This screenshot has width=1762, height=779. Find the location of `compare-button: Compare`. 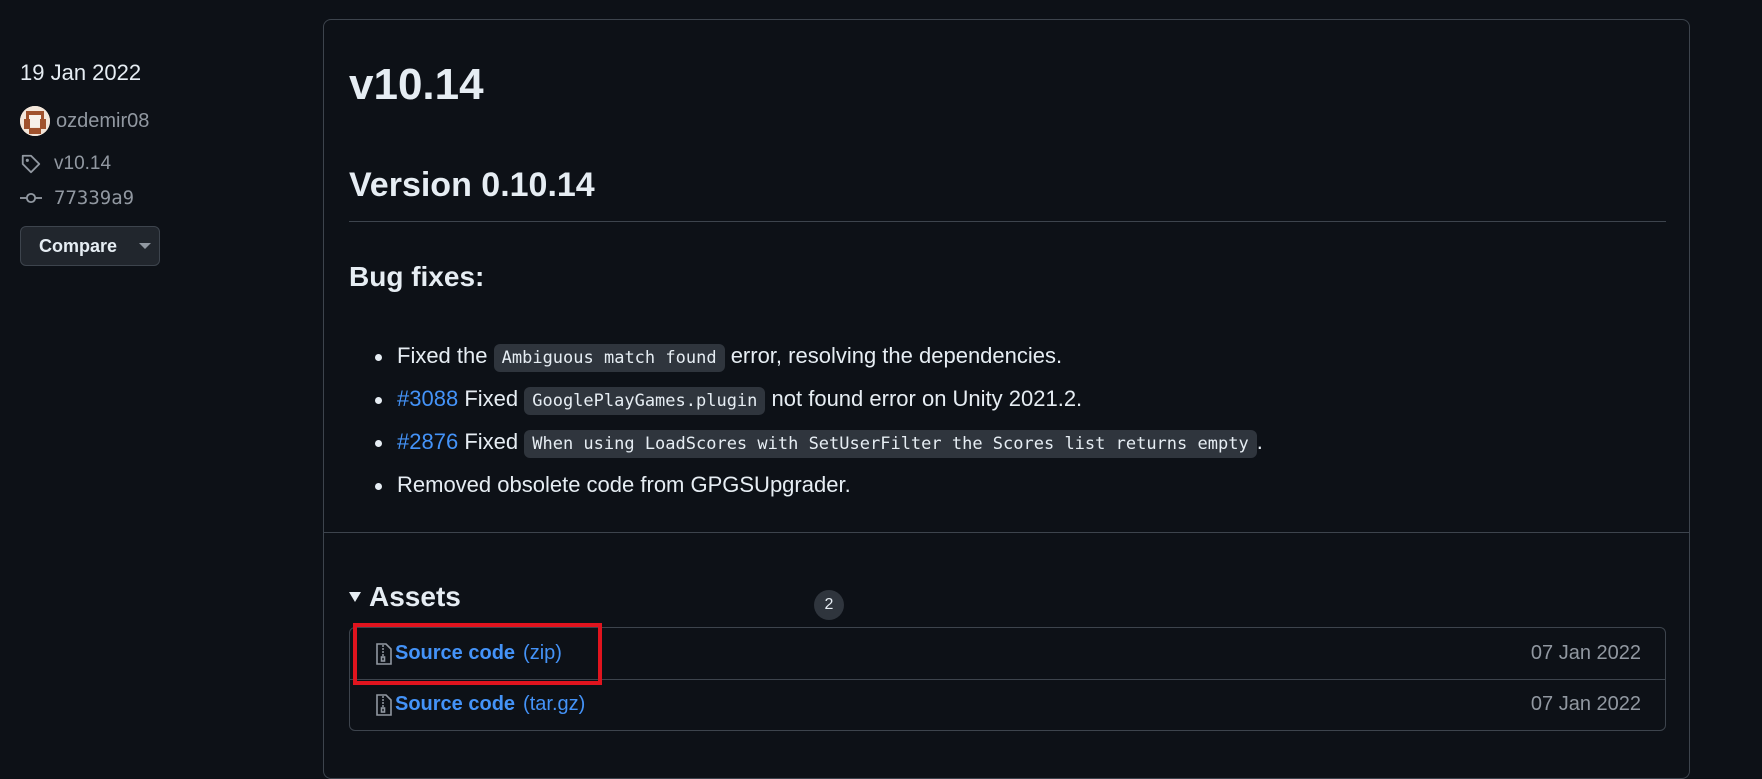

compare-button: Compare is located at coordinates (90, 246).